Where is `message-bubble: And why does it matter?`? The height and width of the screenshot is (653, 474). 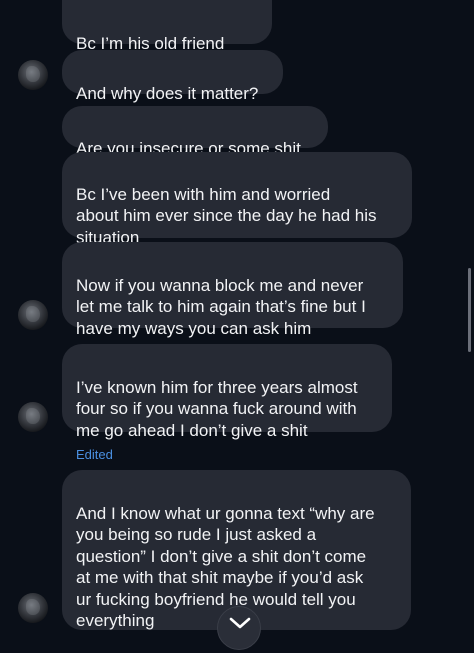 message-bubble: And why does it matter? is located at coordinates (172, 76).